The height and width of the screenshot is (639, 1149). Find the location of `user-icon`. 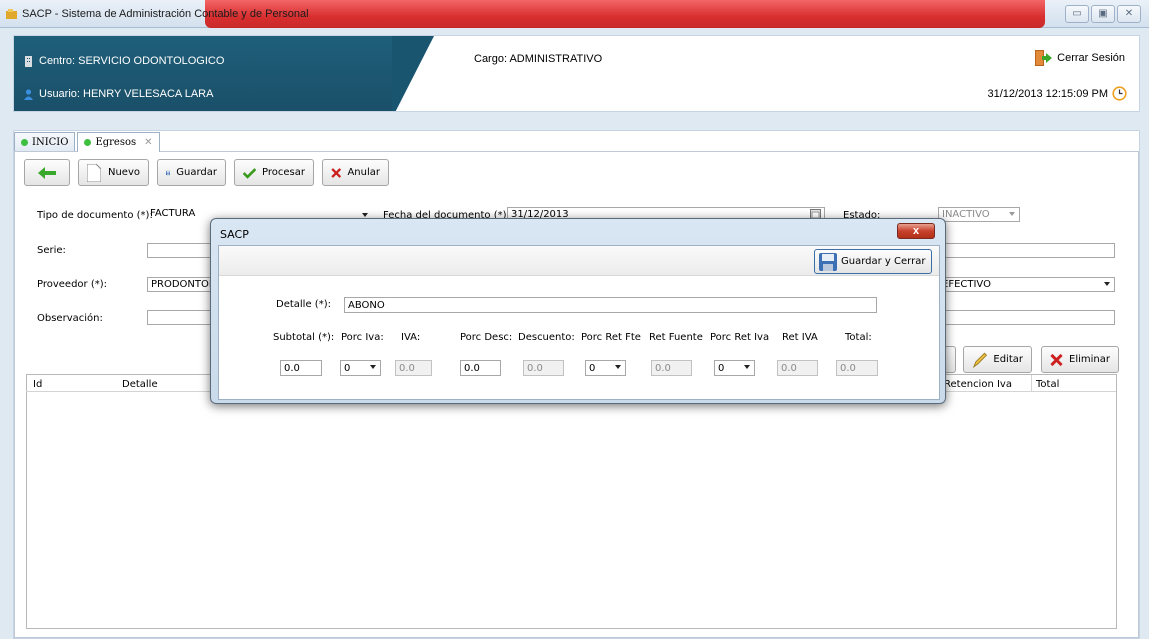

user-icon is located at coordinates (28, 94).